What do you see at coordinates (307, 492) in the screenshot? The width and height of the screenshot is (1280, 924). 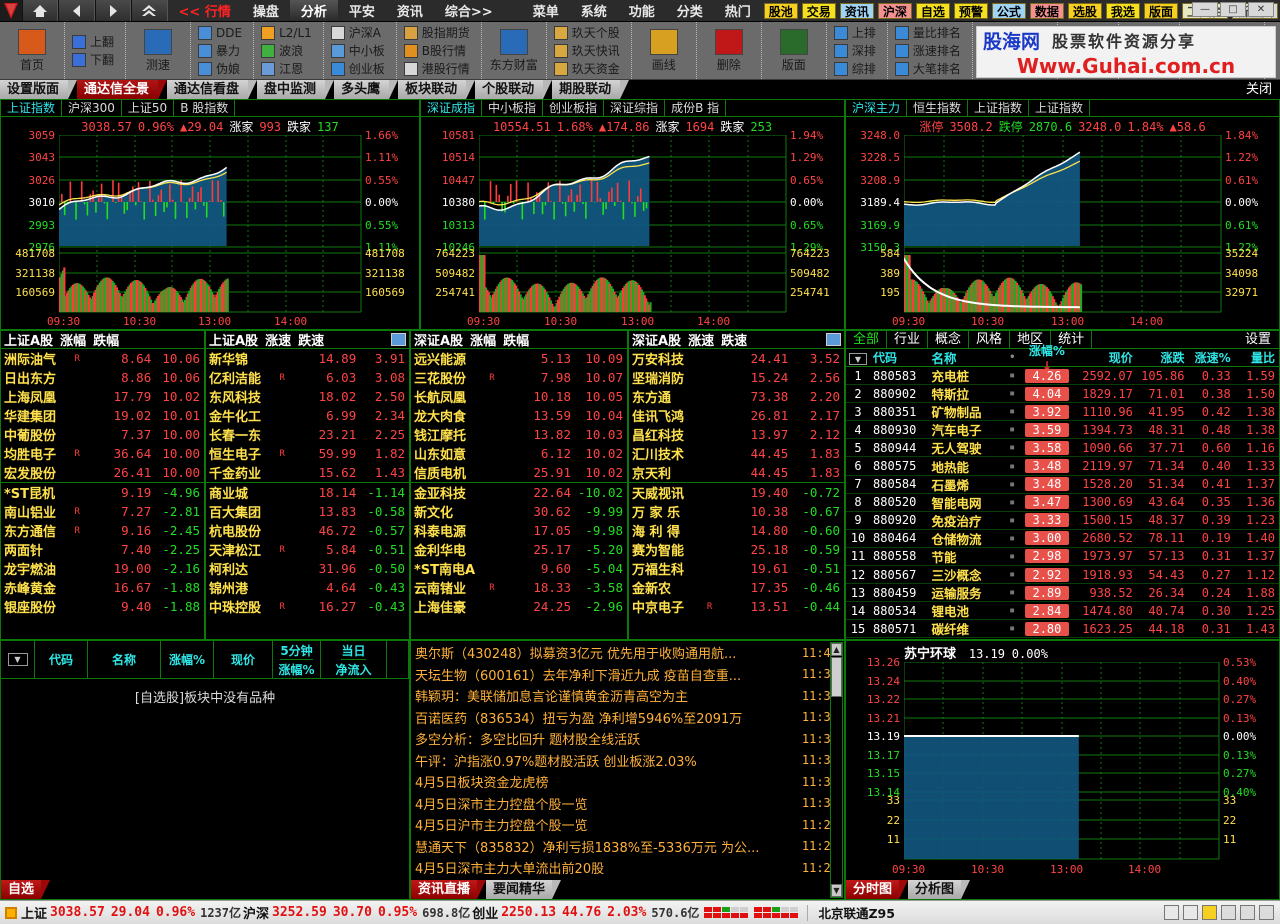 I see `list-row-loser: 商业城 18.14 -1.14` at bounding box center [307, 492].